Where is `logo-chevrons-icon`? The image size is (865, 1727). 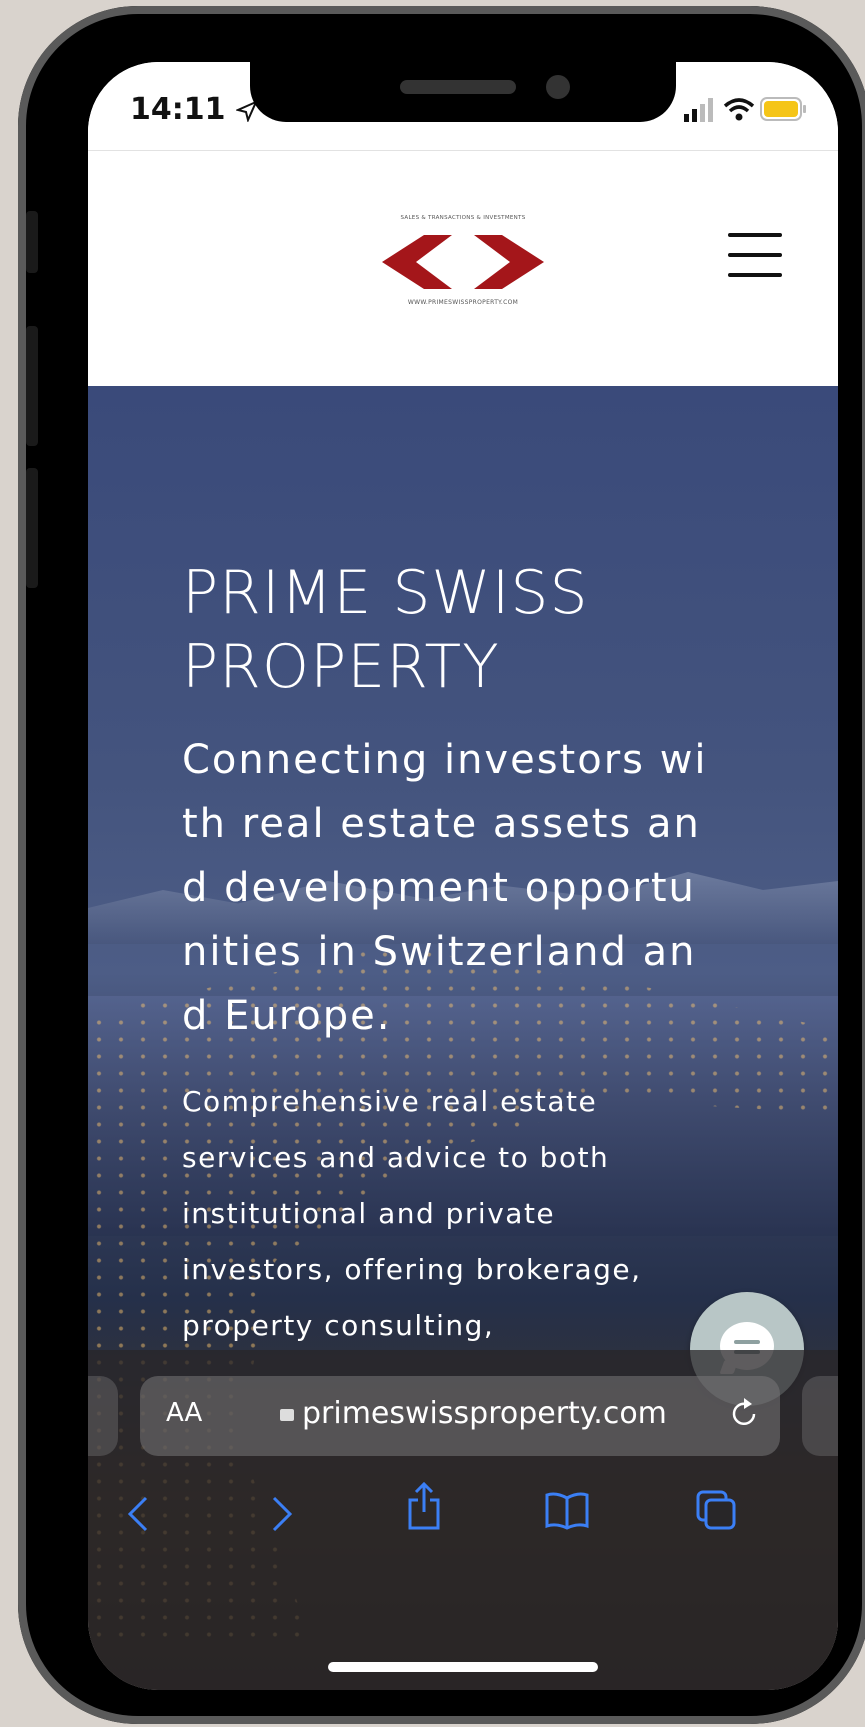 logo-chevrons-icon is located at coordinates (463, 262).